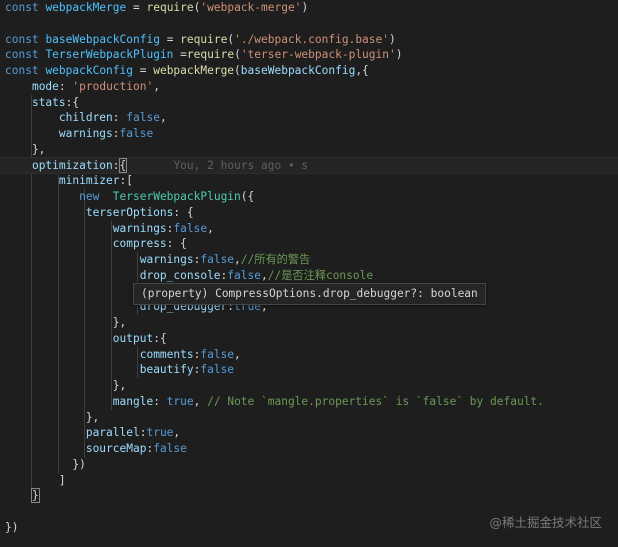 Image resolution: width=618 pixels, height=547 pixels. Describe the element at coordinates (309, 87) in the screenshot. I see `code-line: mode: 'production',` at that location.